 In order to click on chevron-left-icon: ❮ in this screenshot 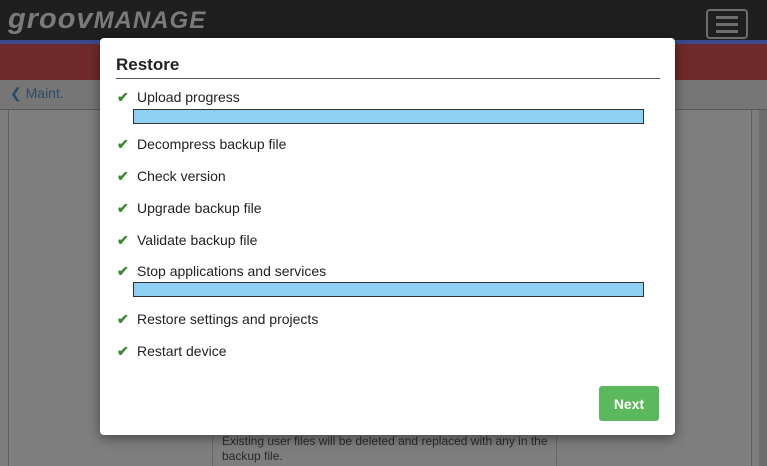, I will do `click(16, 93)`.